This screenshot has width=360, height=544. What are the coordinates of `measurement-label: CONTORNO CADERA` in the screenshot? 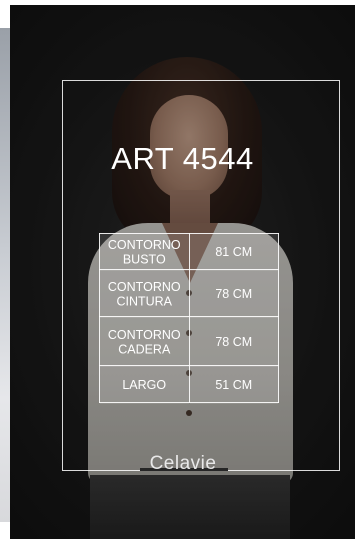 It's located at (144, 341).